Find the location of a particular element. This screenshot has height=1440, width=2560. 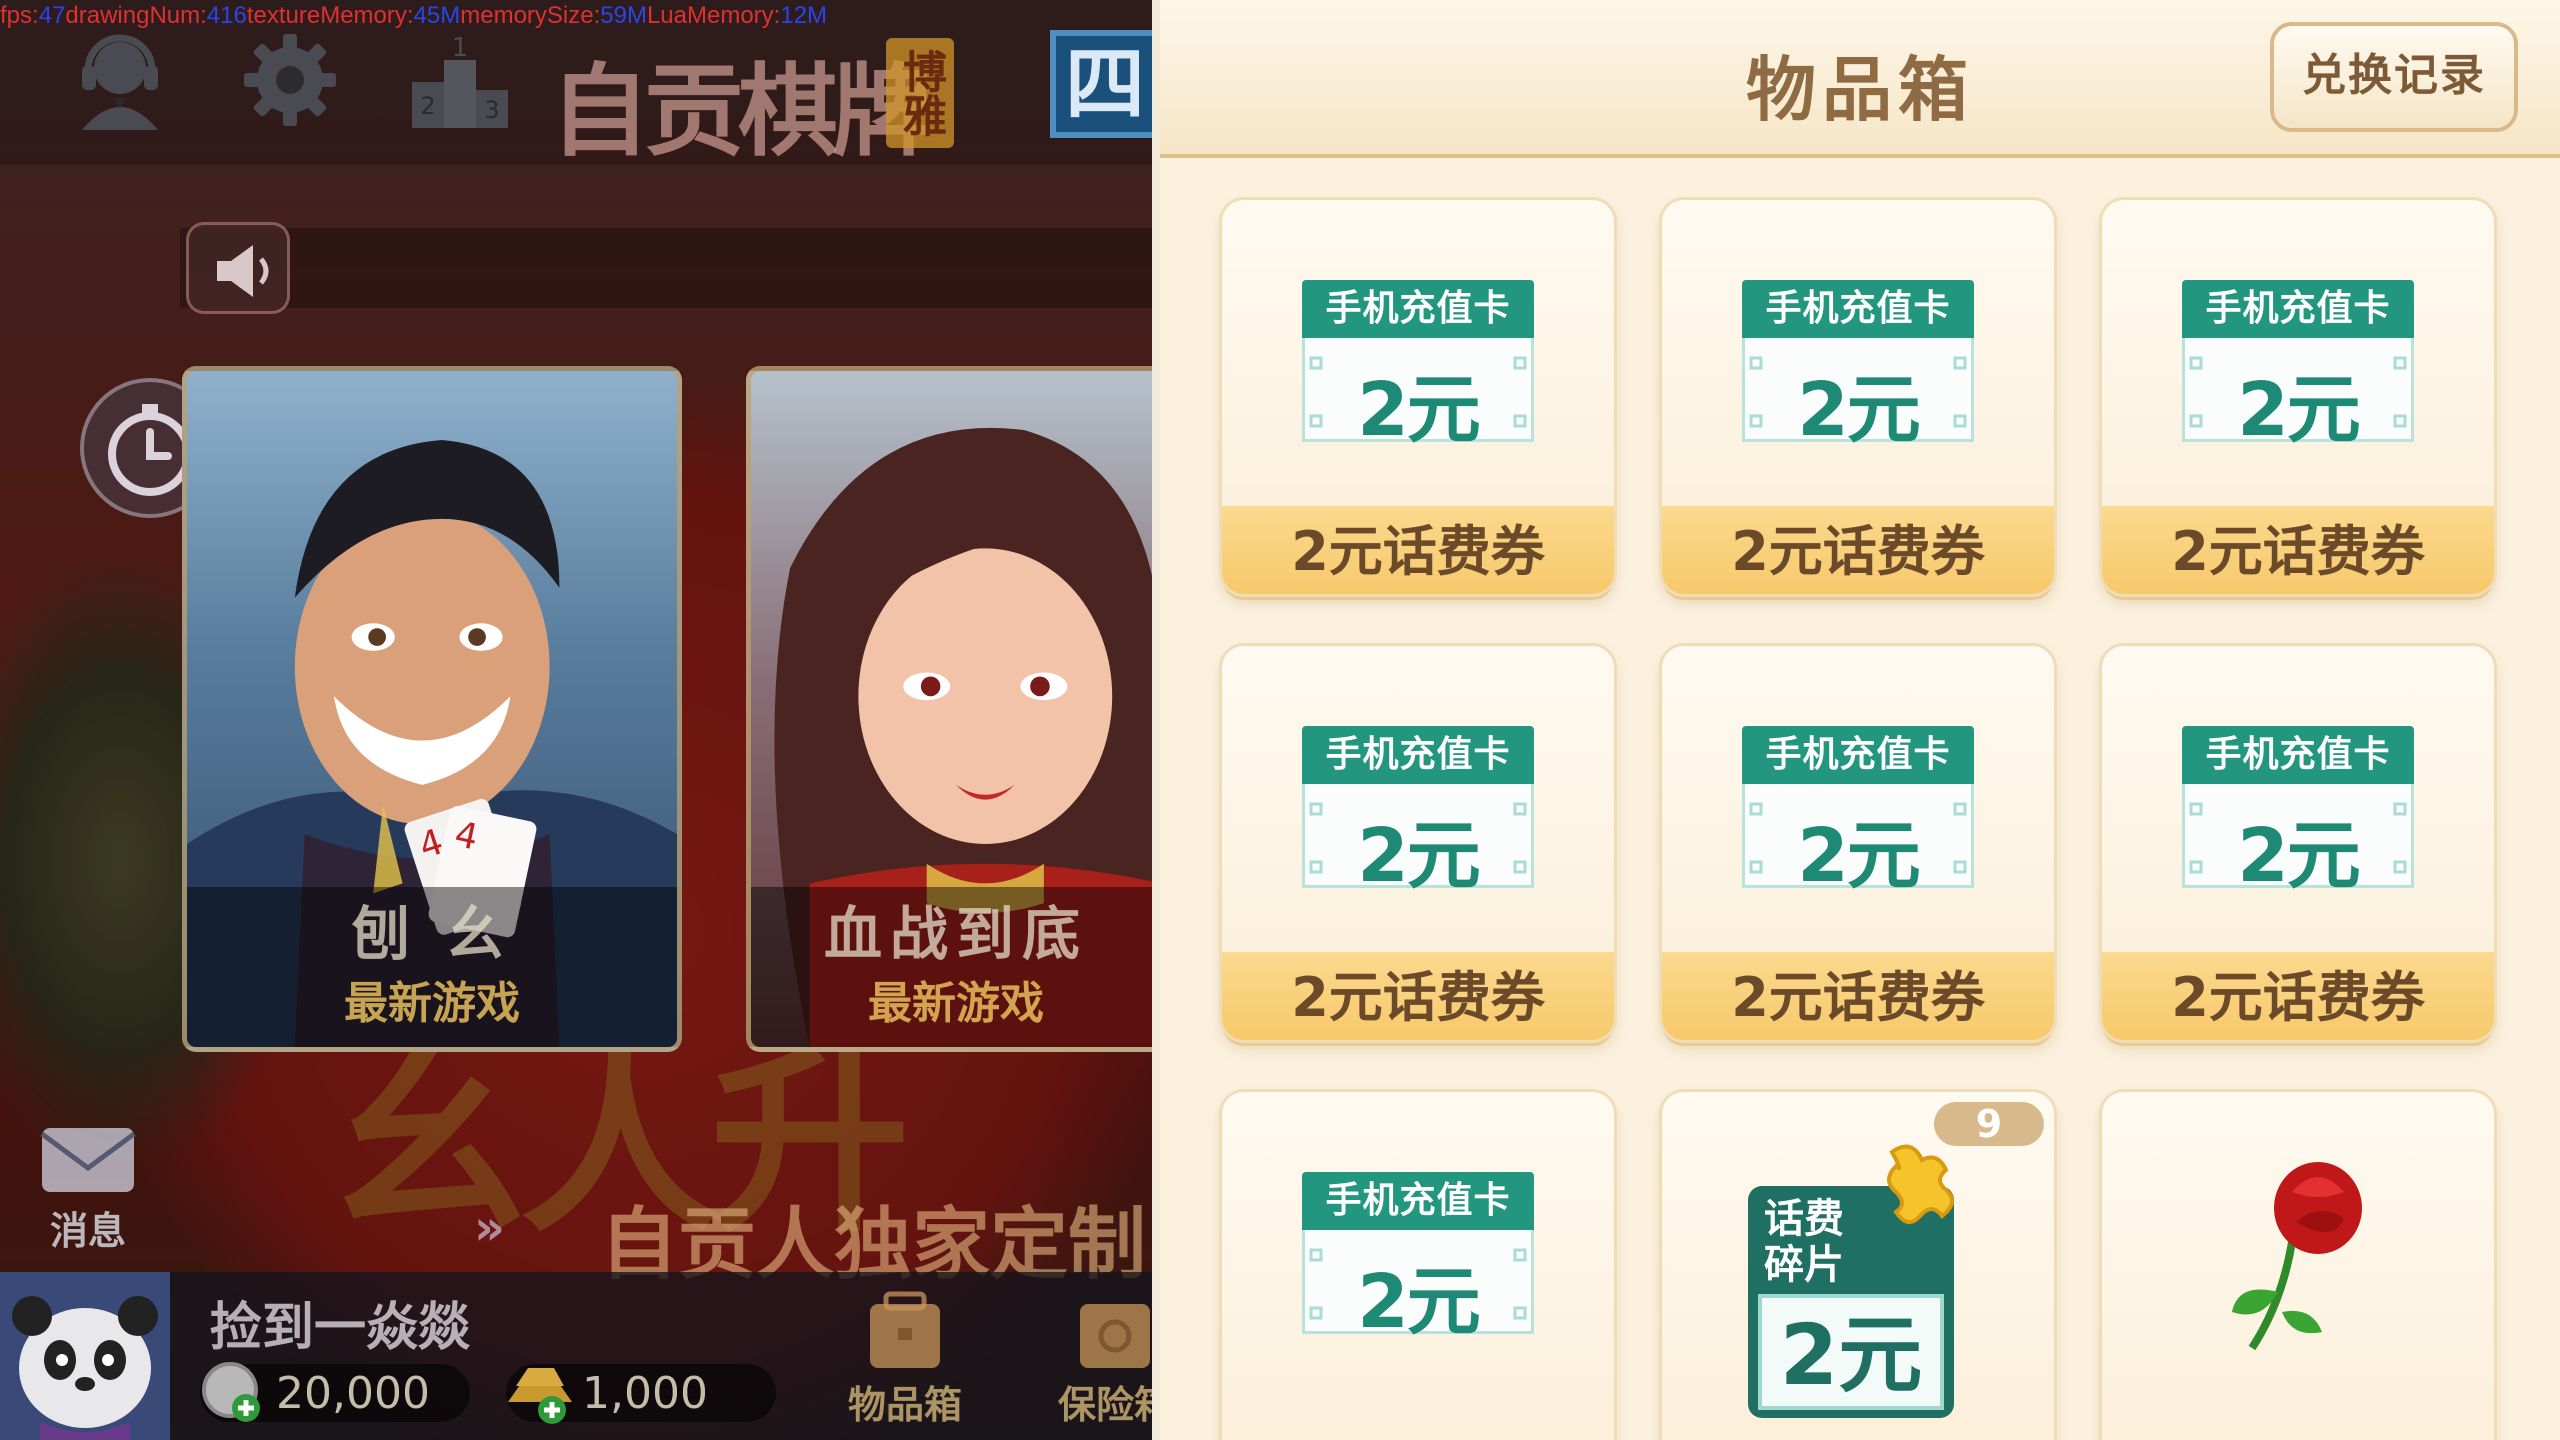

item-slot-fragment: 9 话费 碎片 2元 is located at coordinates (1858, 1266).